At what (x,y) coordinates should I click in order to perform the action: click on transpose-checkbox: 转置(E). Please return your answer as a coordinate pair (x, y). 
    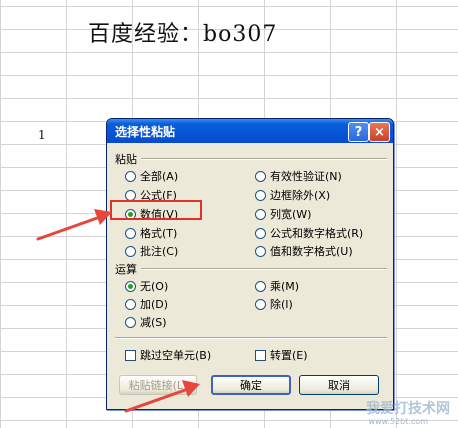
    Looking at the image, I should click on (281, 355).